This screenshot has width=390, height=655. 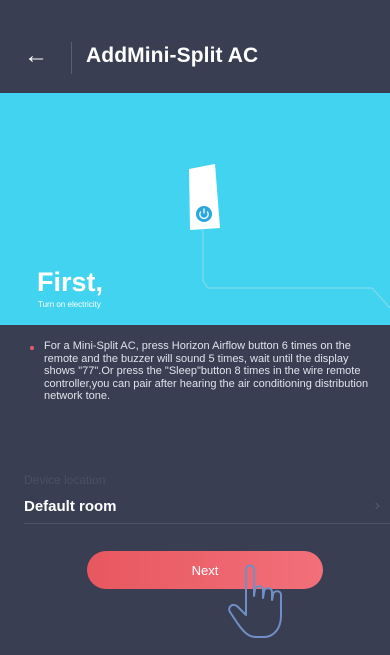 What do you see at coordinates (32, 348) in the screenshot?
I see `bullet-icon` at bounding box center [32, 348].